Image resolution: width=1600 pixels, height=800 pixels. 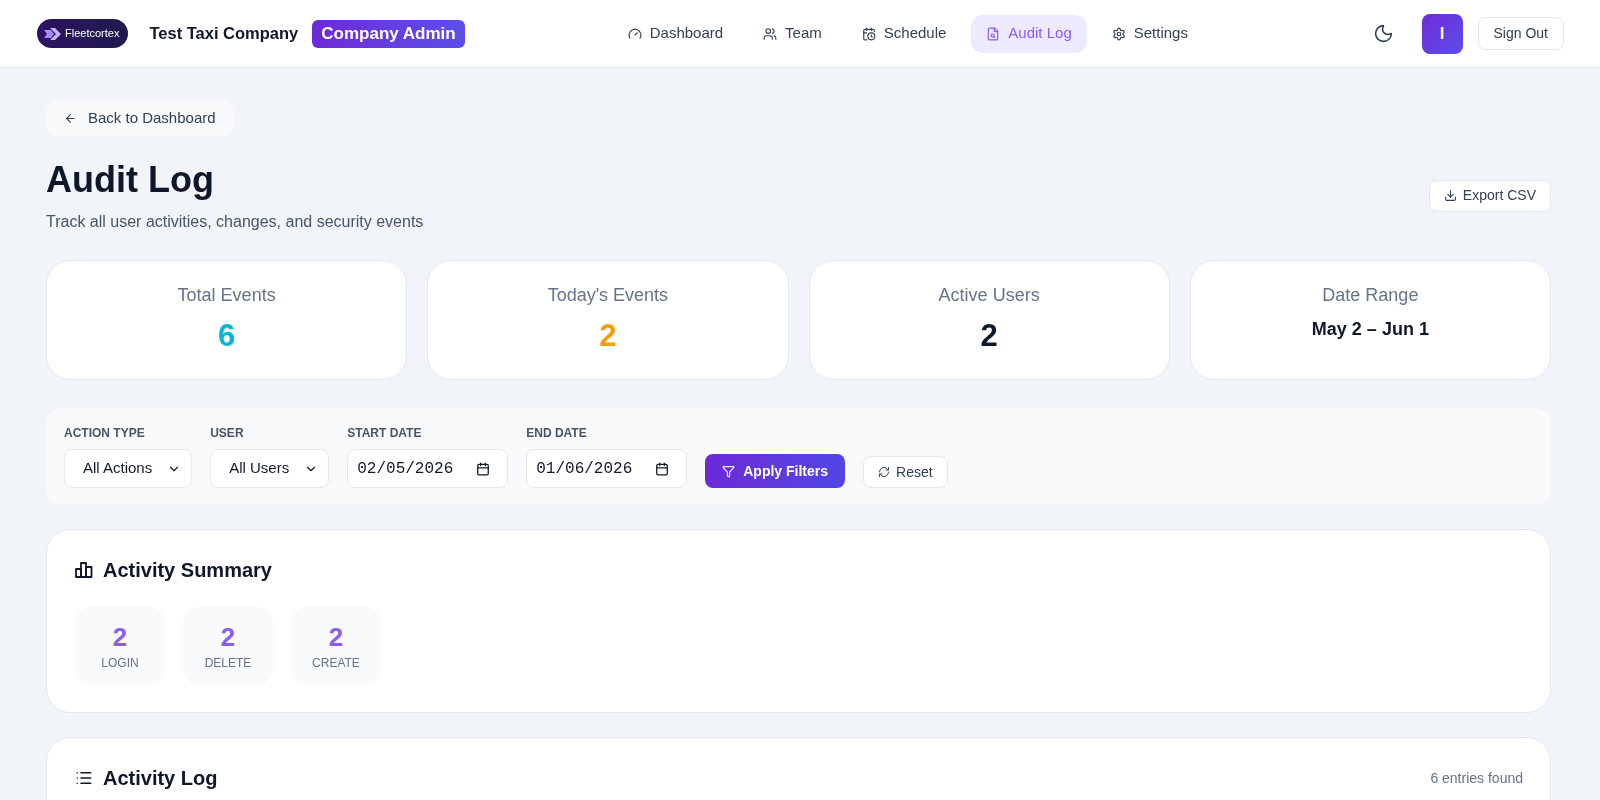 I want to click on funnel-icon, so click(x=729, y=471).